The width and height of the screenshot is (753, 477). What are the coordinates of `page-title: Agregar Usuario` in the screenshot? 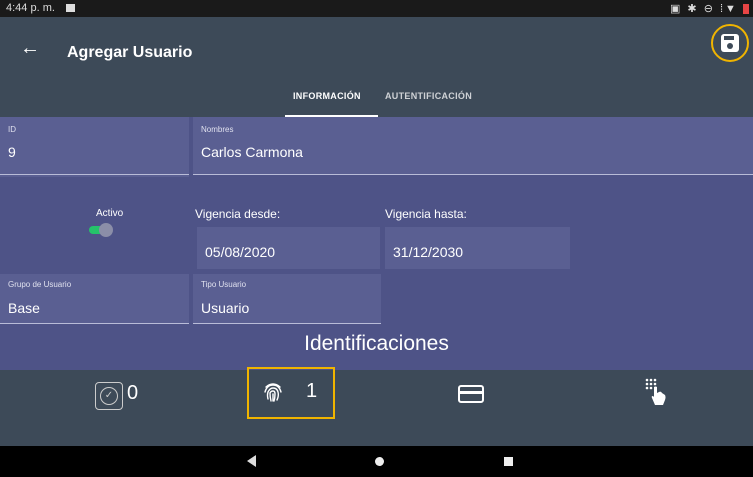 It's located at (130, 52).